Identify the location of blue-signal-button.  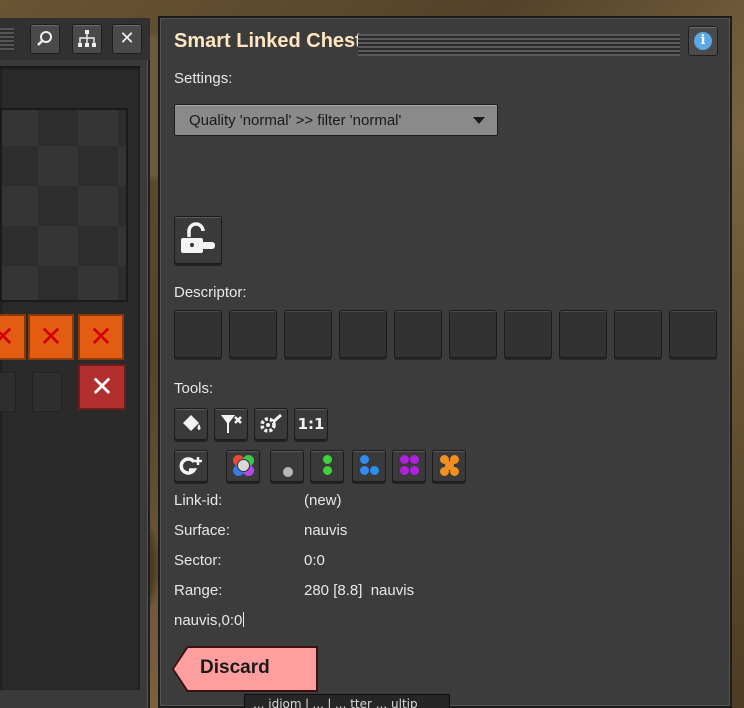
(369, 466).